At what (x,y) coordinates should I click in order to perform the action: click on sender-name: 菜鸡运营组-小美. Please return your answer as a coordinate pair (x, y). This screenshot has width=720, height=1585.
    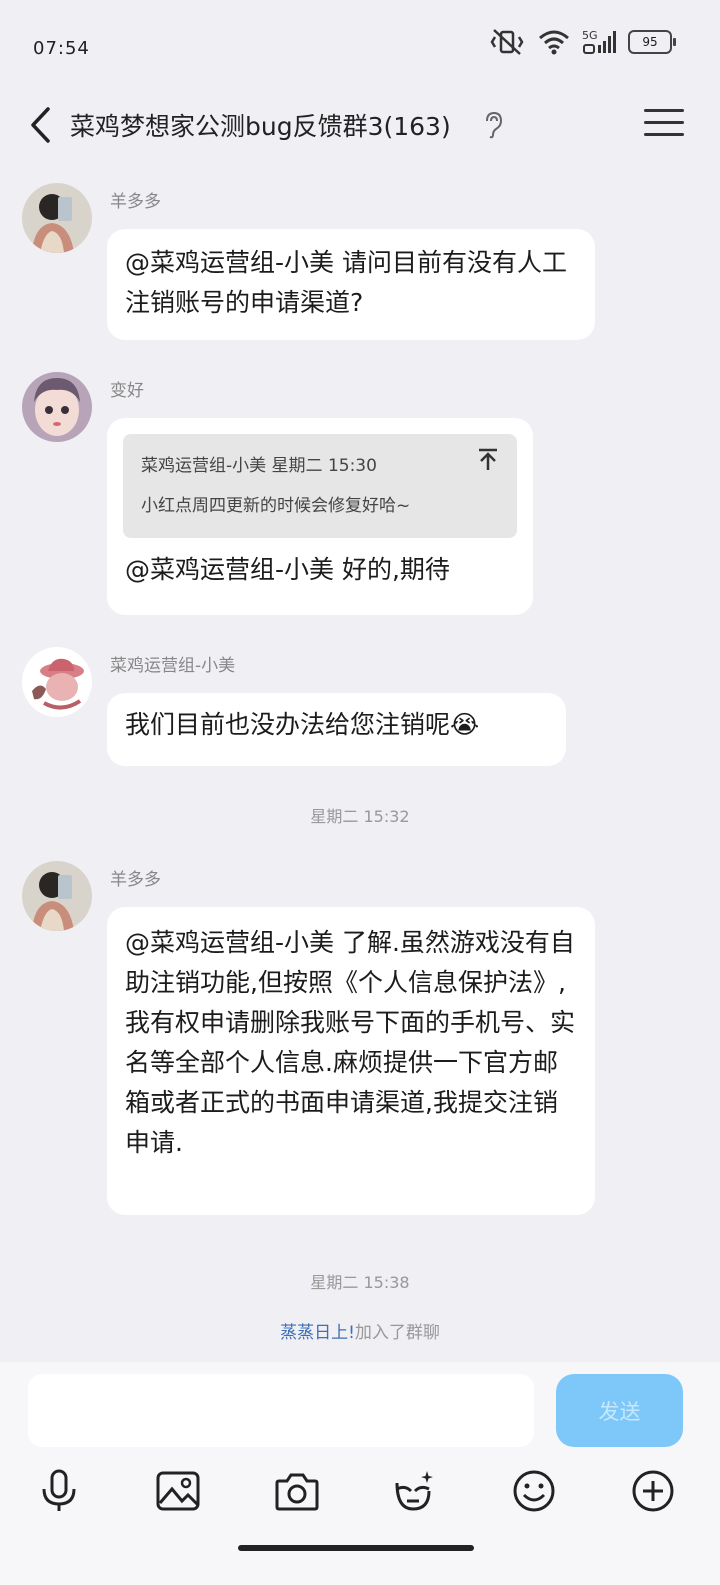
    Looking at the image, I should click on (173, 666).